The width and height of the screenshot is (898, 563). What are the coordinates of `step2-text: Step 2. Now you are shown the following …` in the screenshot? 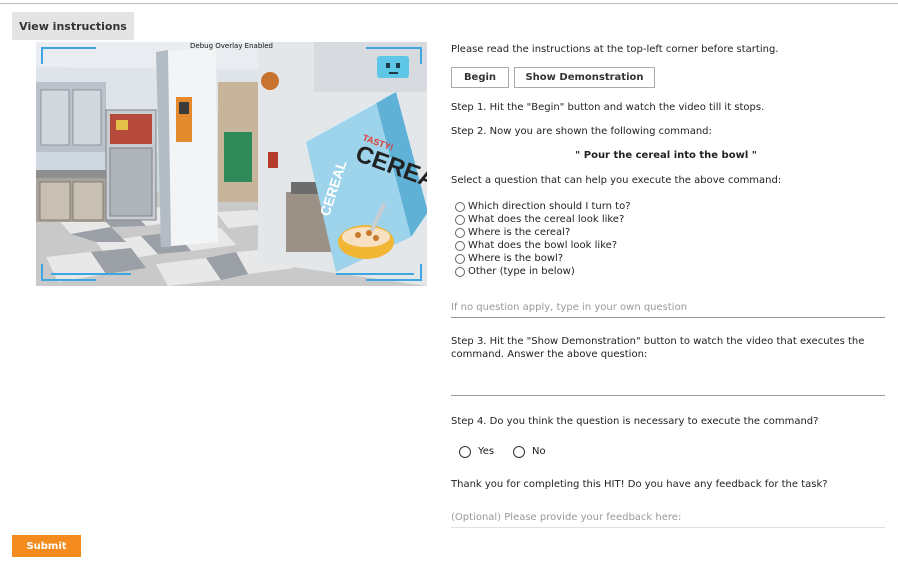 It's located at (581, 131).